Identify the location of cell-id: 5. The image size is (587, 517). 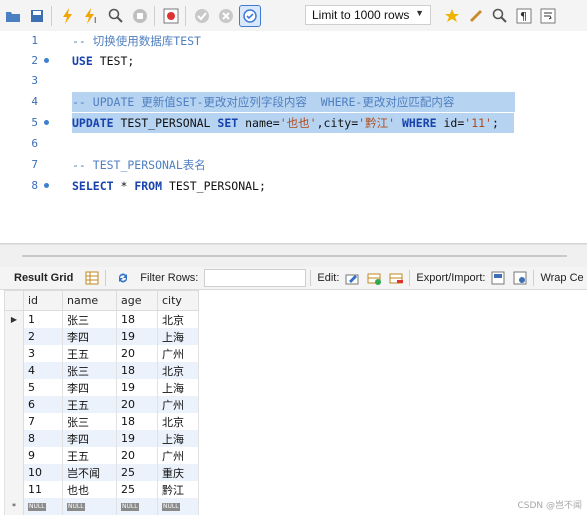
(43, 387).